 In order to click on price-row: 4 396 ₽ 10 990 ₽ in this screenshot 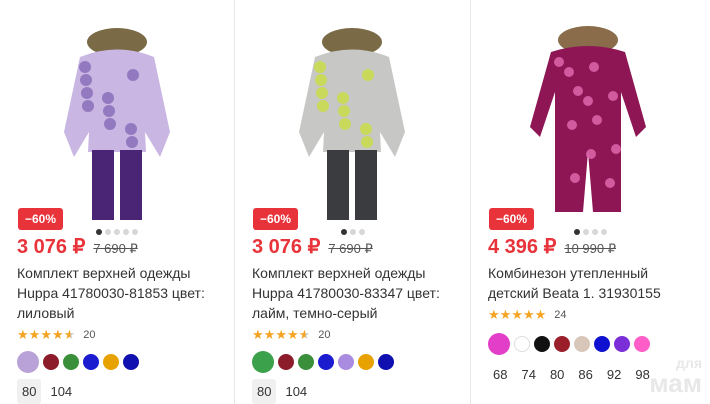, I will do `click(552, 246)`.